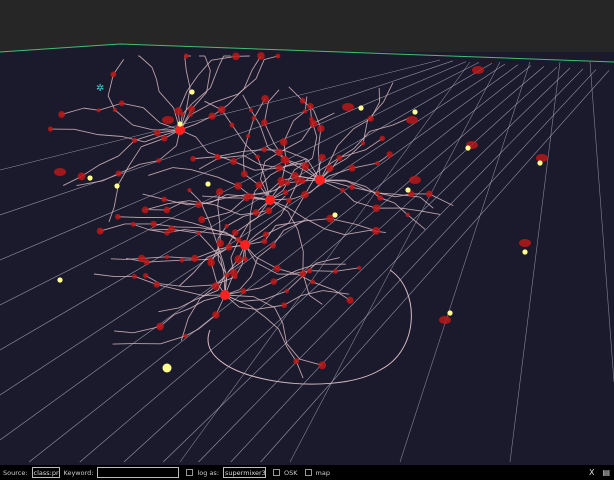 The image size is (614, 480). Describe the element at coordinates (190, 472) in the screenshot. I see `log-as-checkbox` at that location.